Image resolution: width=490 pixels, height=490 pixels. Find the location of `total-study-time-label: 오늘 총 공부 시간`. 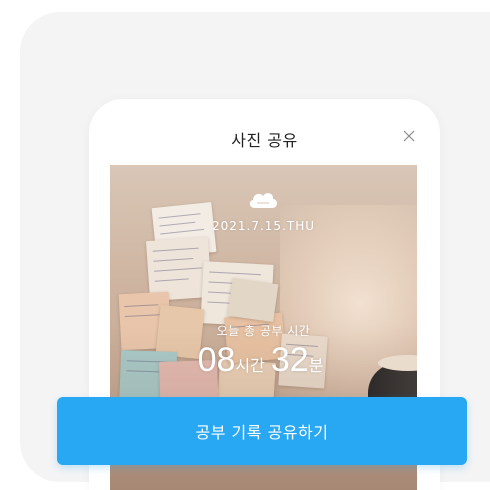

total-study-time-label: 오늘 총 공부 시간 is located at coordinates (263, 331).